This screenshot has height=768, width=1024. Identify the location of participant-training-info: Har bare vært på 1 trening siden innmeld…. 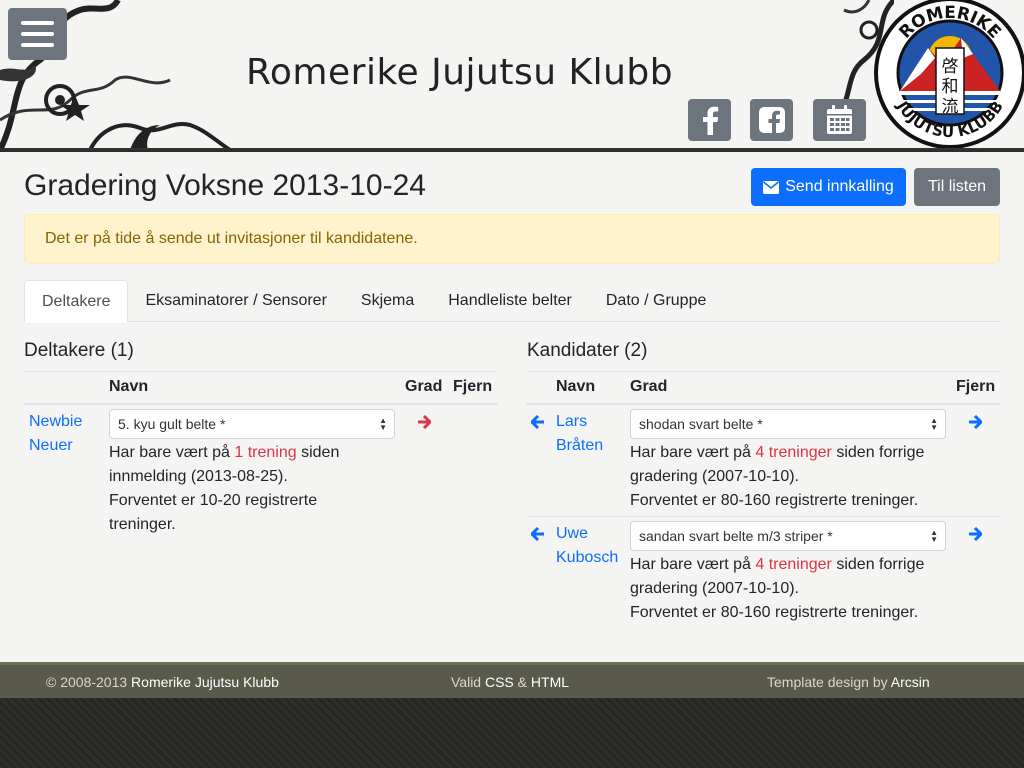
(224, 488).